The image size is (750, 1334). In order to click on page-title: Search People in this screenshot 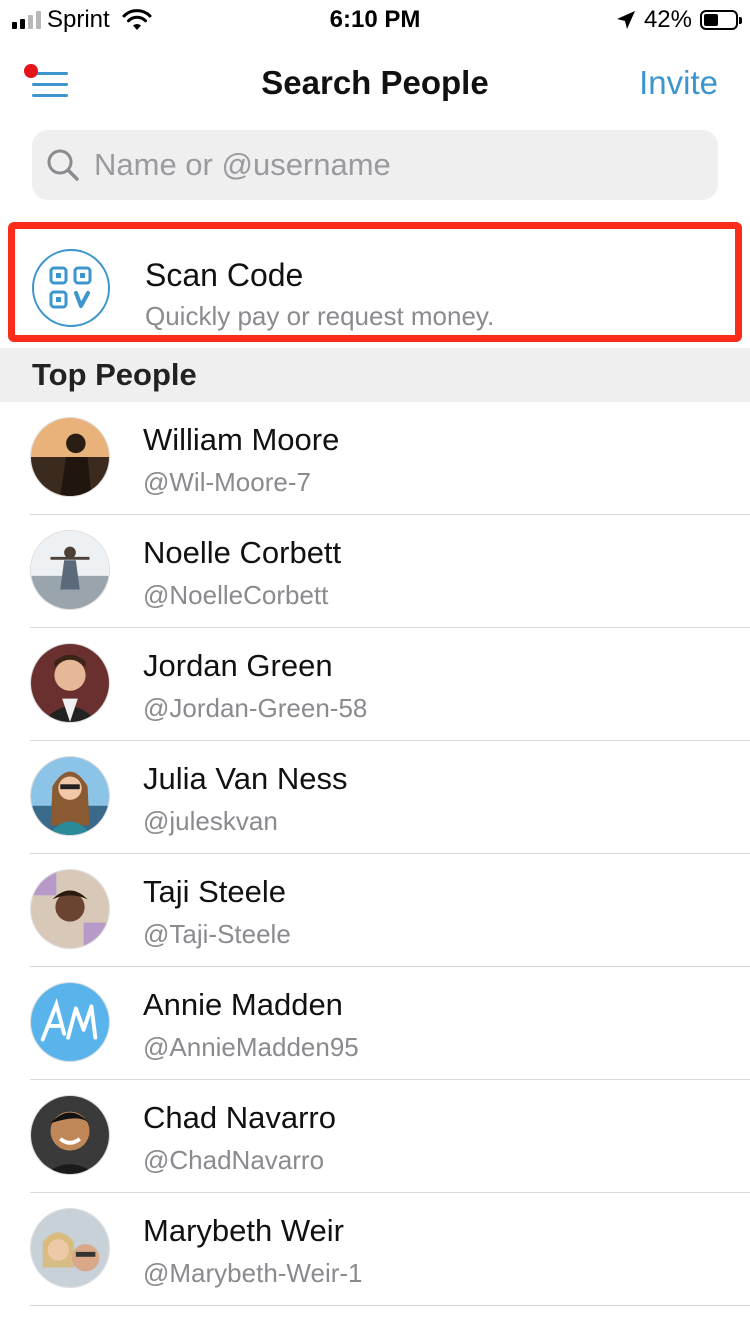, I will do `click(375, 82)`.